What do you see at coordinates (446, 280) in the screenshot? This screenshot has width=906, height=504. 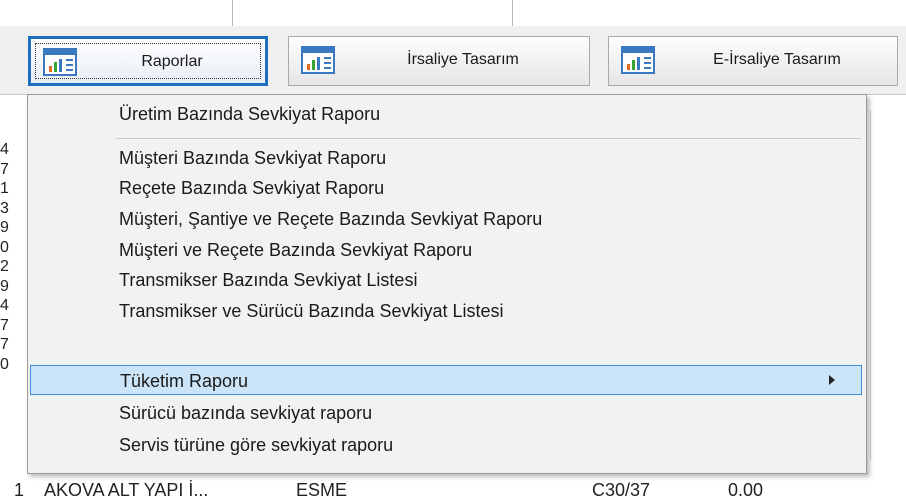 I see `menu-item-transmixer-shipment-list: Transmikser Bazında Sevkiyat Listesi` at bounding box center [446, 280].